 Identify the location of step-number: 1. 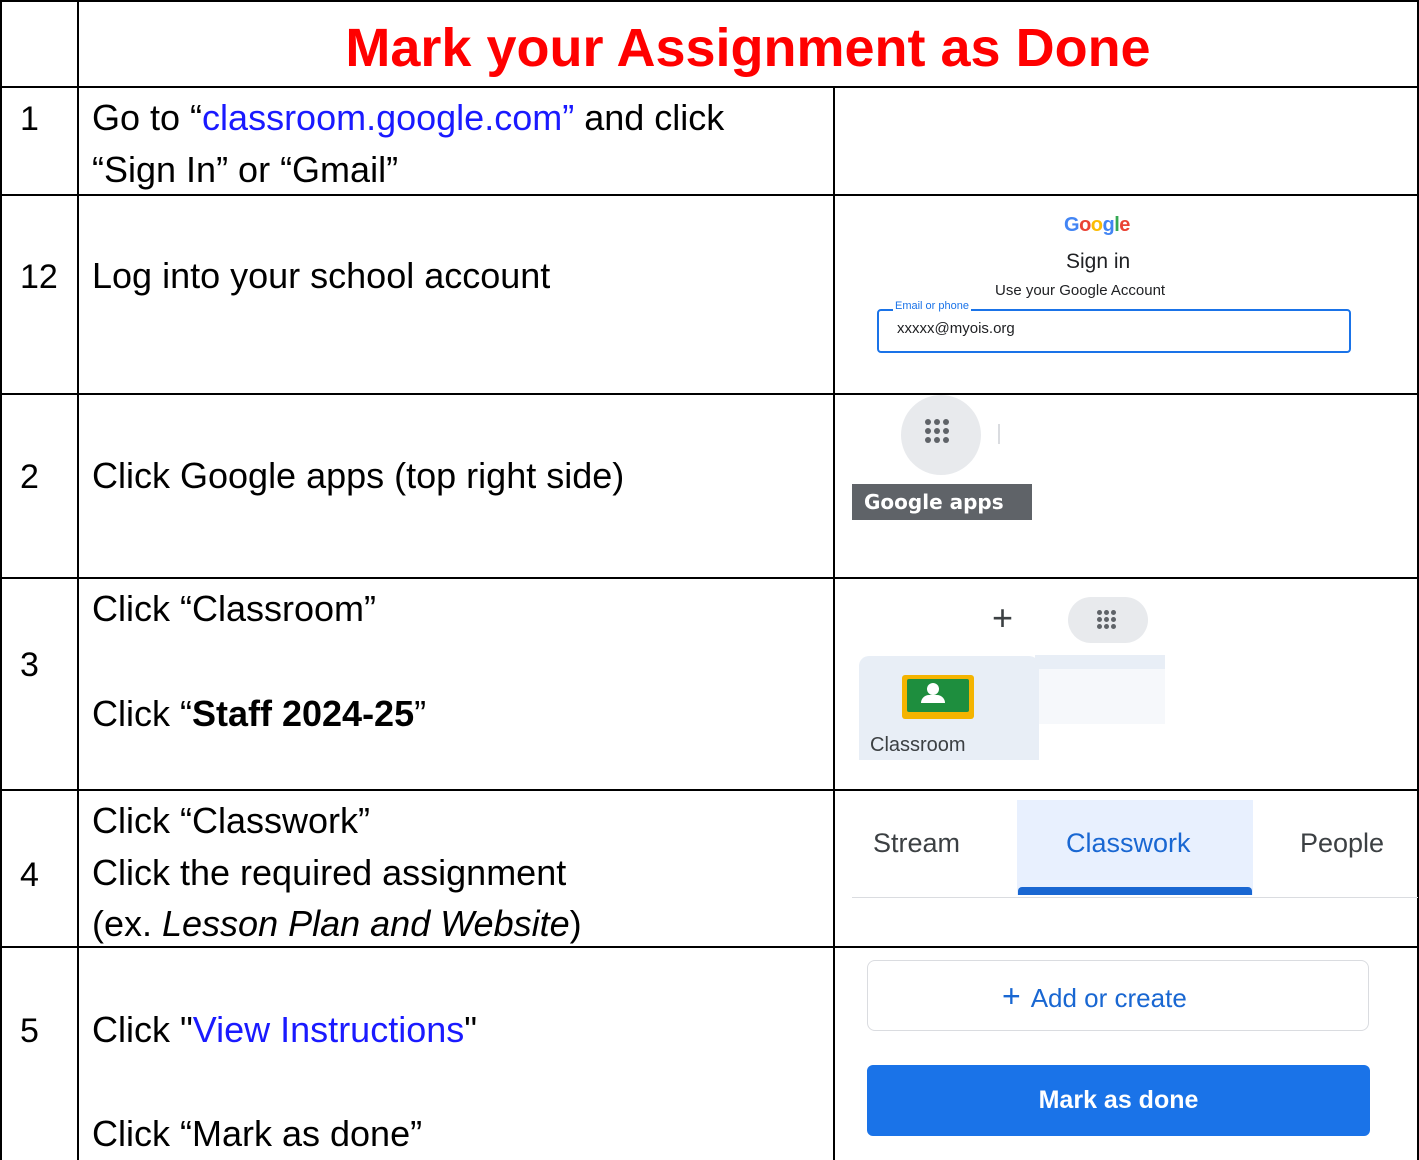
(29, 119).